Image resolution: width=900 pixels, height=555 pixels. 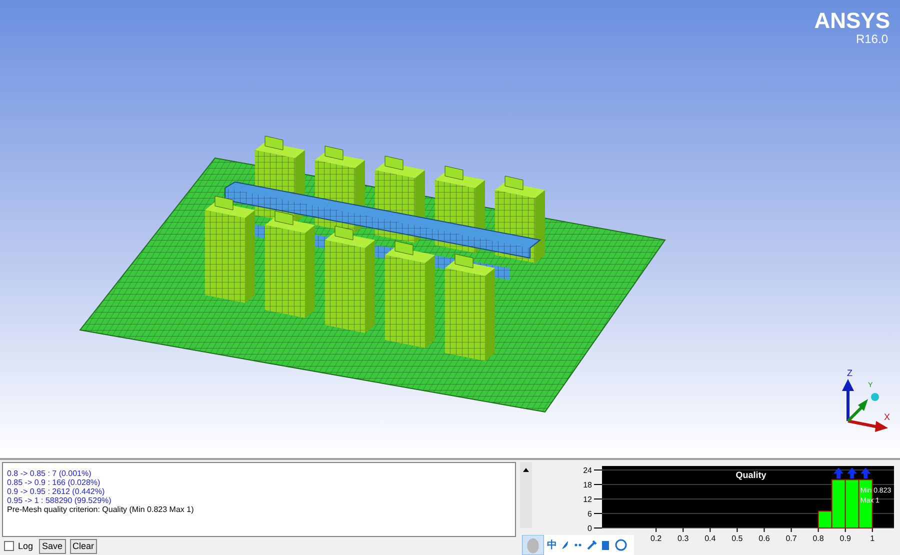 What do you see at coordinates (791, 538) in the screenshot?
I see `x-tick-label: 0.7` at bounding box center [791, 538].